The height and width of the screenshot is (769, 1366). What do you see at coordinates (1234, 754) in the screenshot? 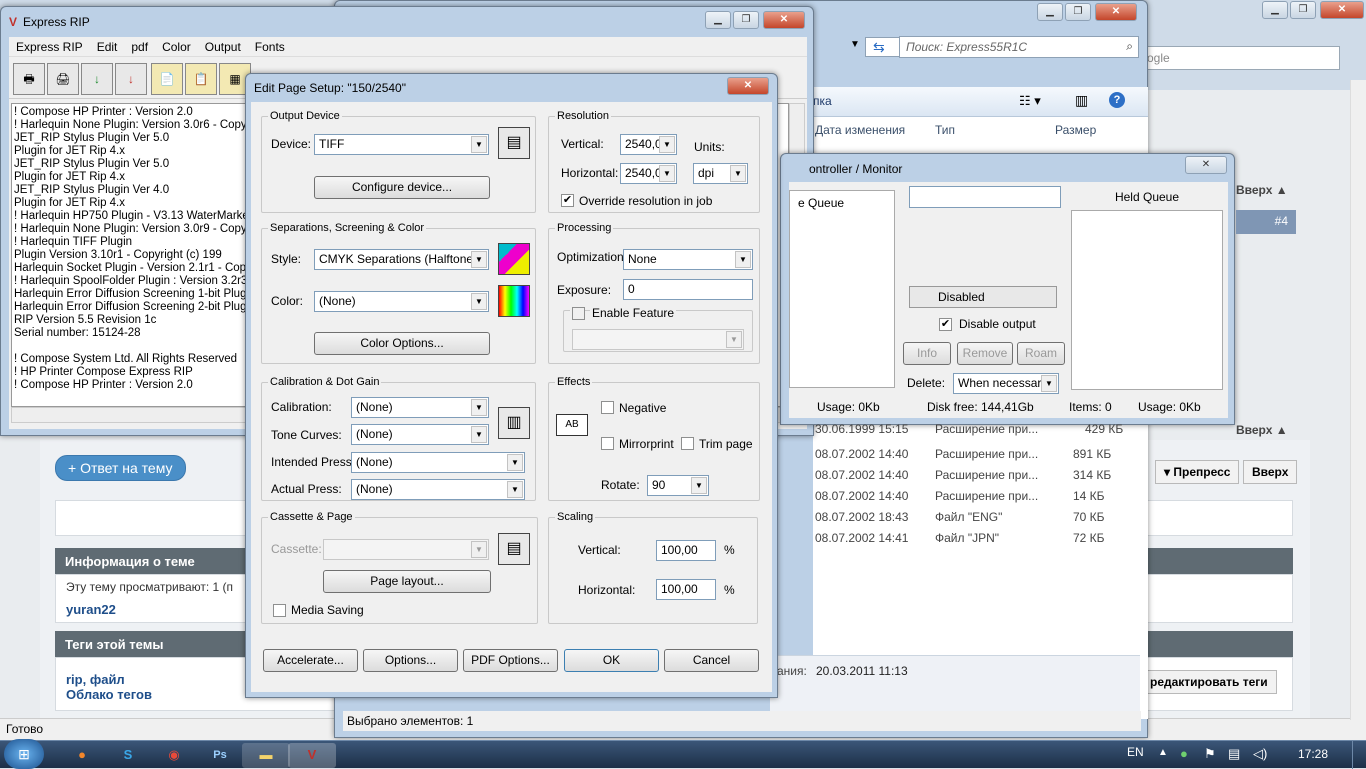
I see `network-icon: ▤` at bounding box center [1234, 754].